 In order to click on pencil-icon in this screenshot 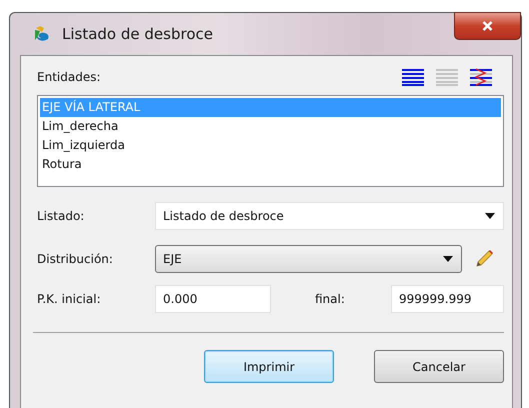, I will do `click(484, 259)`.